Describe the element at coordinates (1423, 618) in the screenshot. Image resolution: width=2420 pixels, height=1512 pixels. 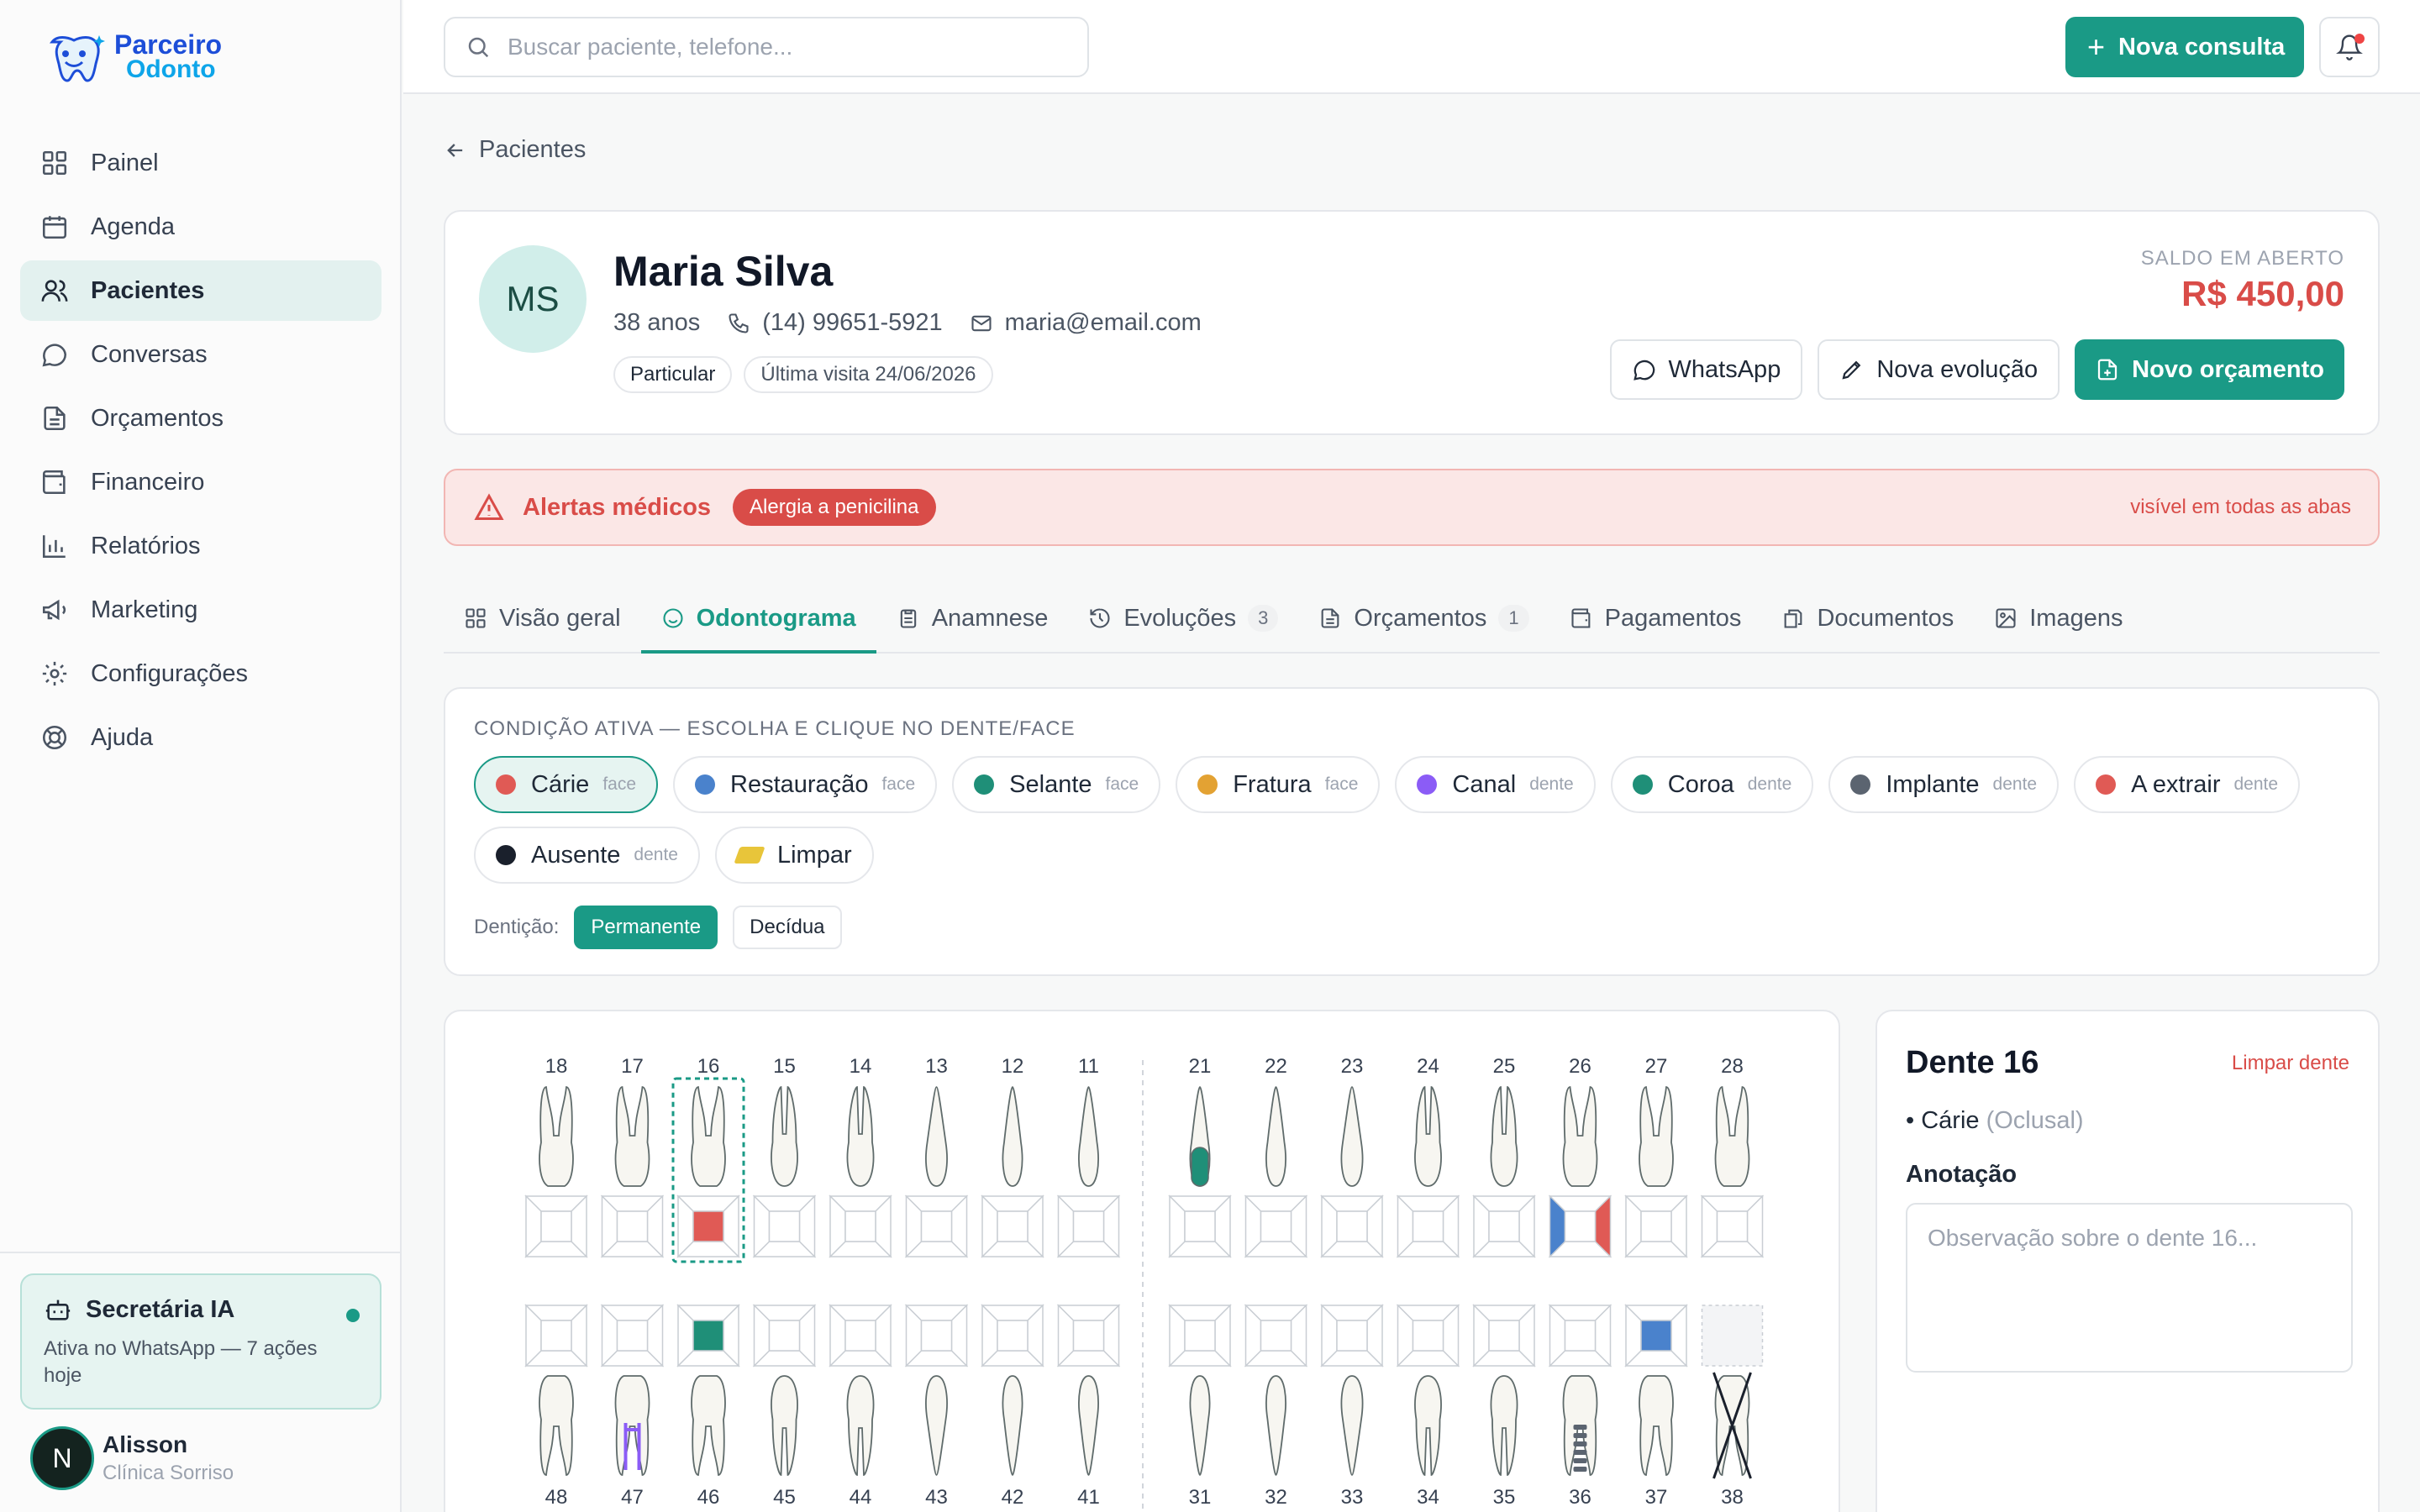
I see `tab-orcamentos: Orçamentos 1` at that location.